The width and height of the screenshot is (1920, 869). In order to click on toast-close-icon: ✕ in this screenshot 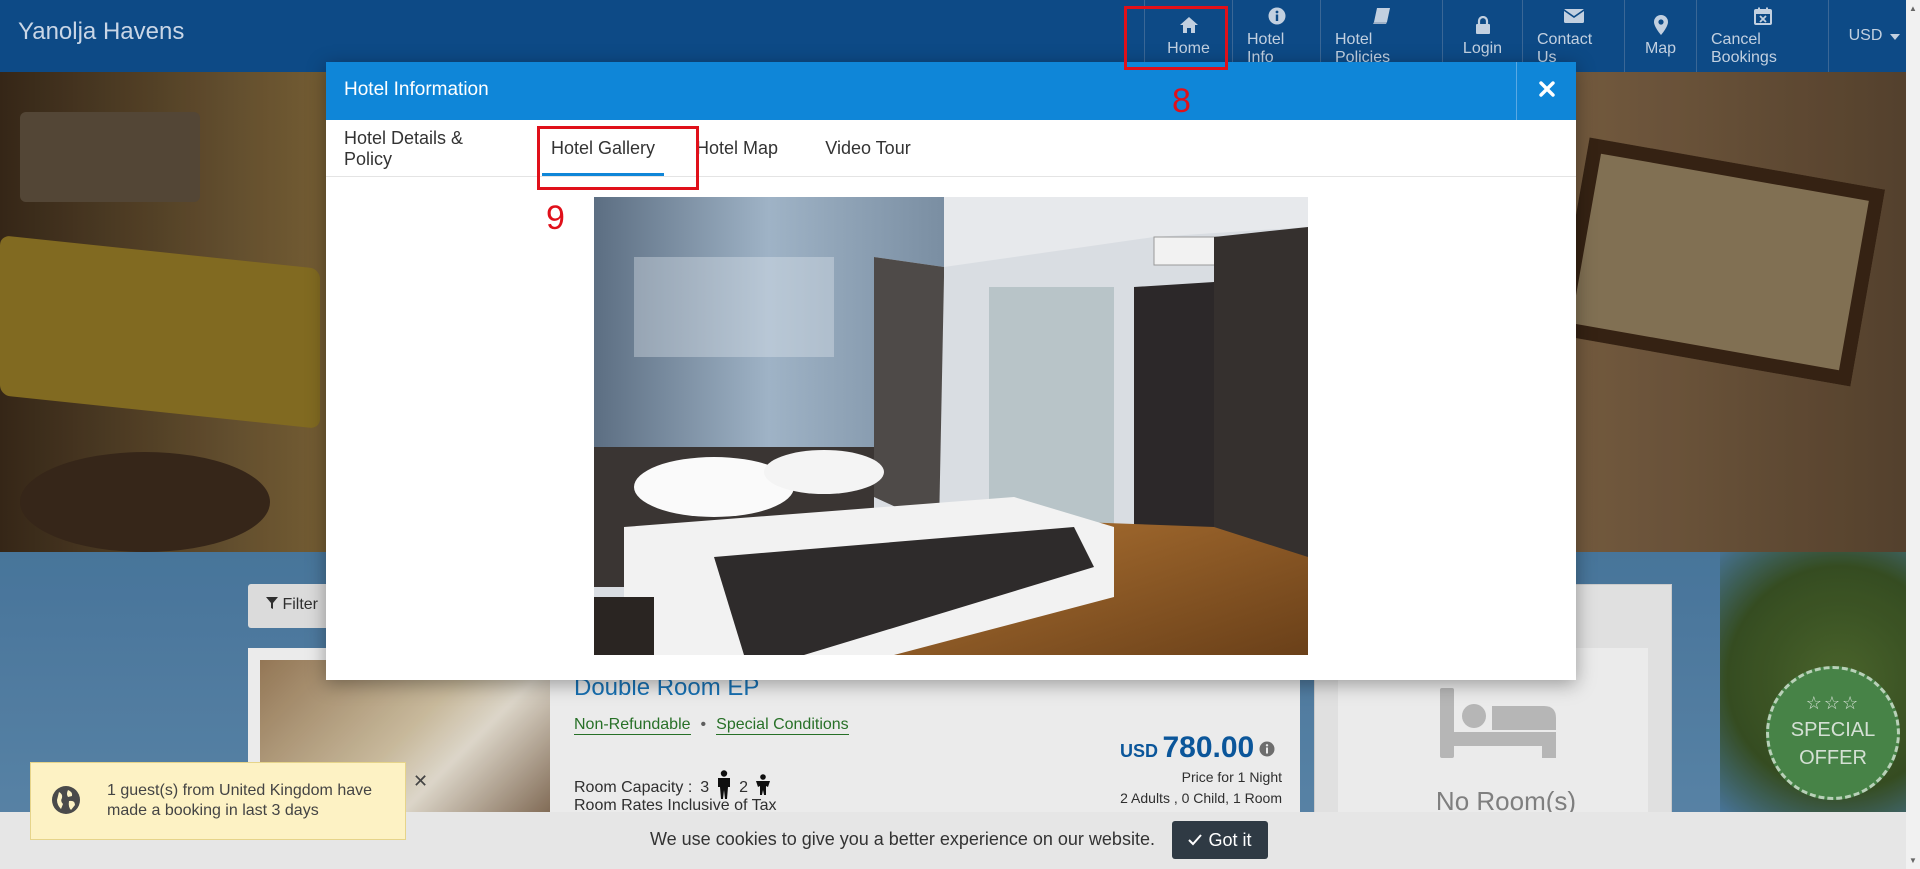, I will do `click(420, 781)`.